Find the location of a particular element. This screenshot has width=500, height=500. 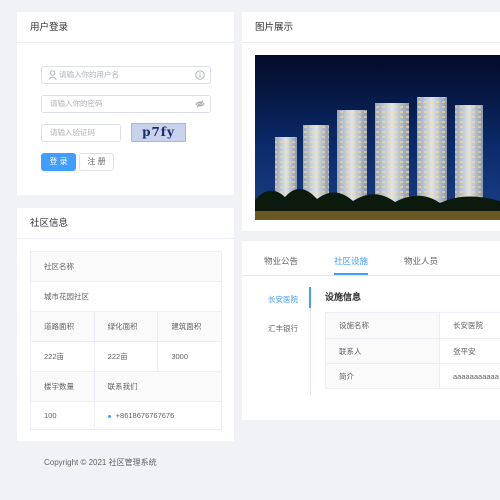

tab-announcements: 物业公告 is located at coordinates (281, 261).